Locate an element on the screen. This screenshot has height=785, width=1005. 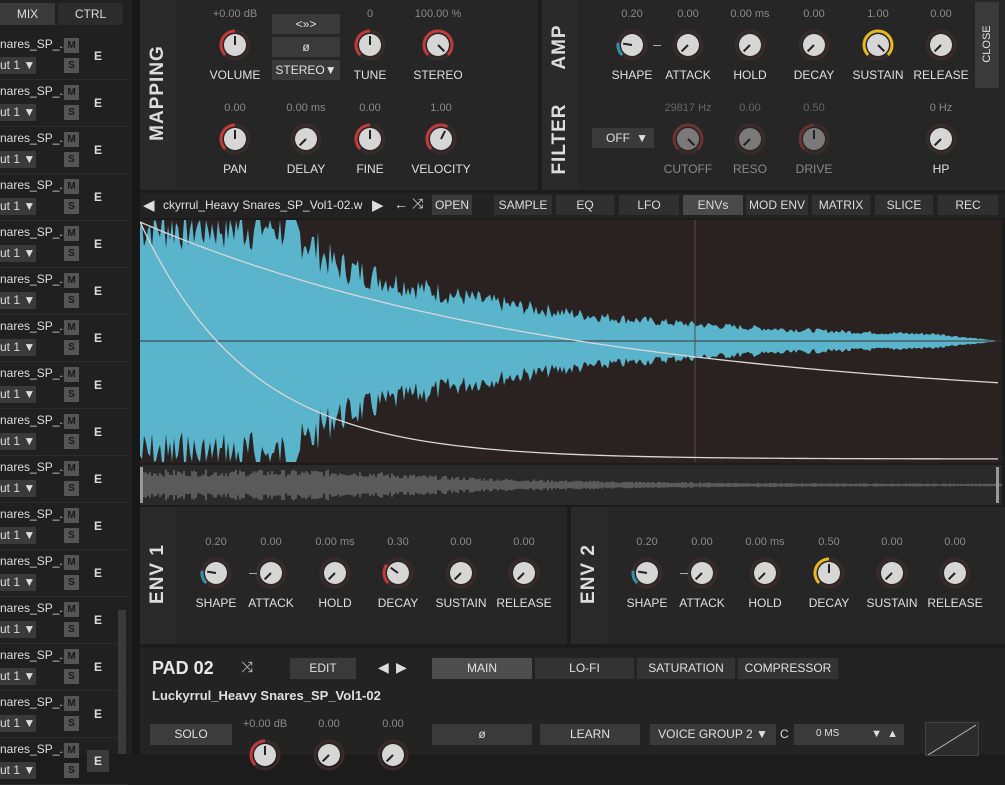
pad-phase-button: ø is located at coordinates (482, 734).